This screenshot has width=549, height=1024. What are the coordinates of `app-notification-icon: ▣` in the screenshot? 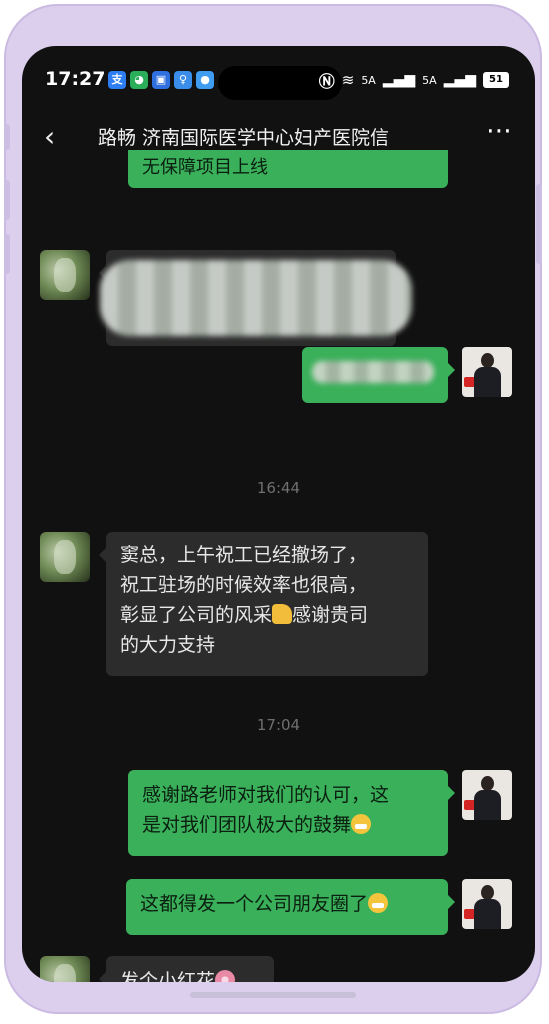 It's located at (161, 80).